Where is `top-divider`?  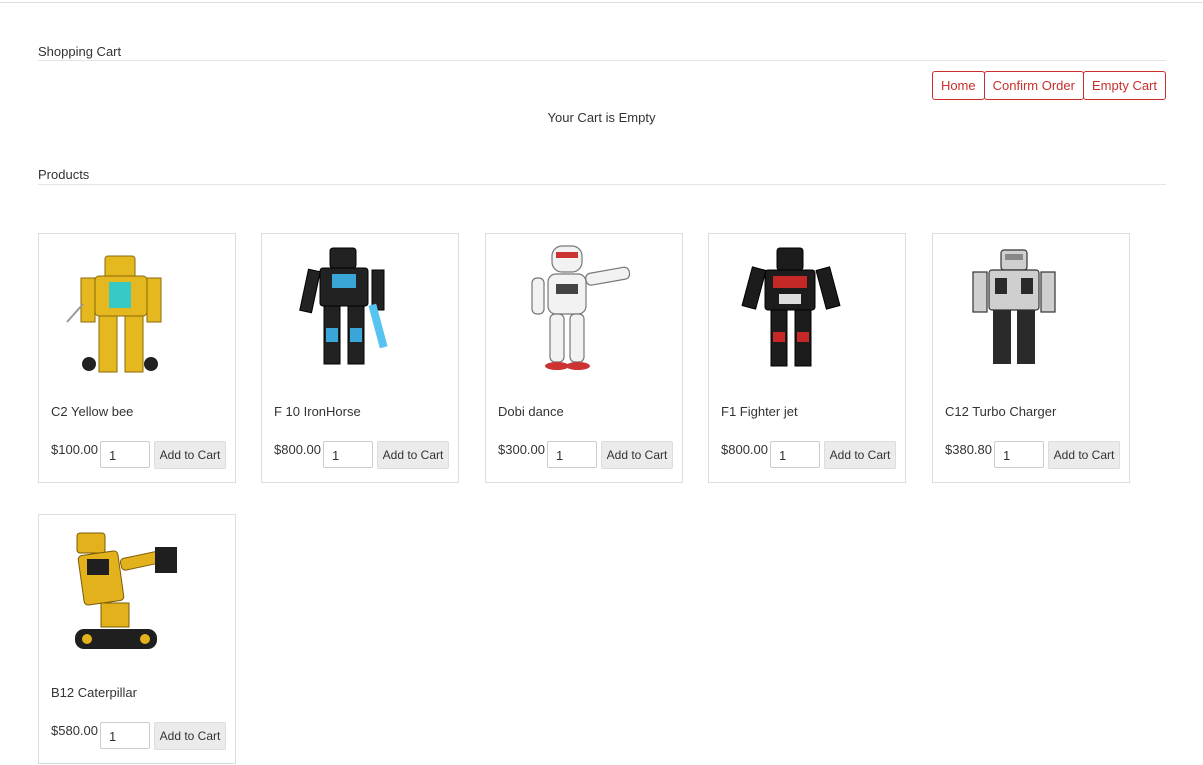
top-divider is located at coordinates (601, 2).